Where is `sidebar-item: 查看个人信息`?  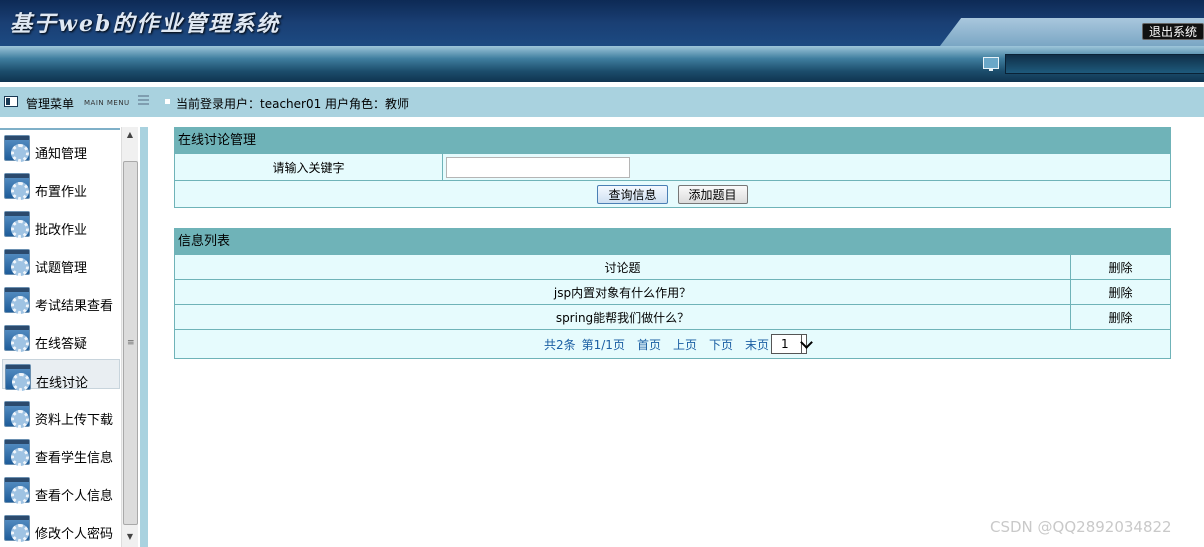 sidebar-item: 查看个人信息 is located at coordinates (61, 488).